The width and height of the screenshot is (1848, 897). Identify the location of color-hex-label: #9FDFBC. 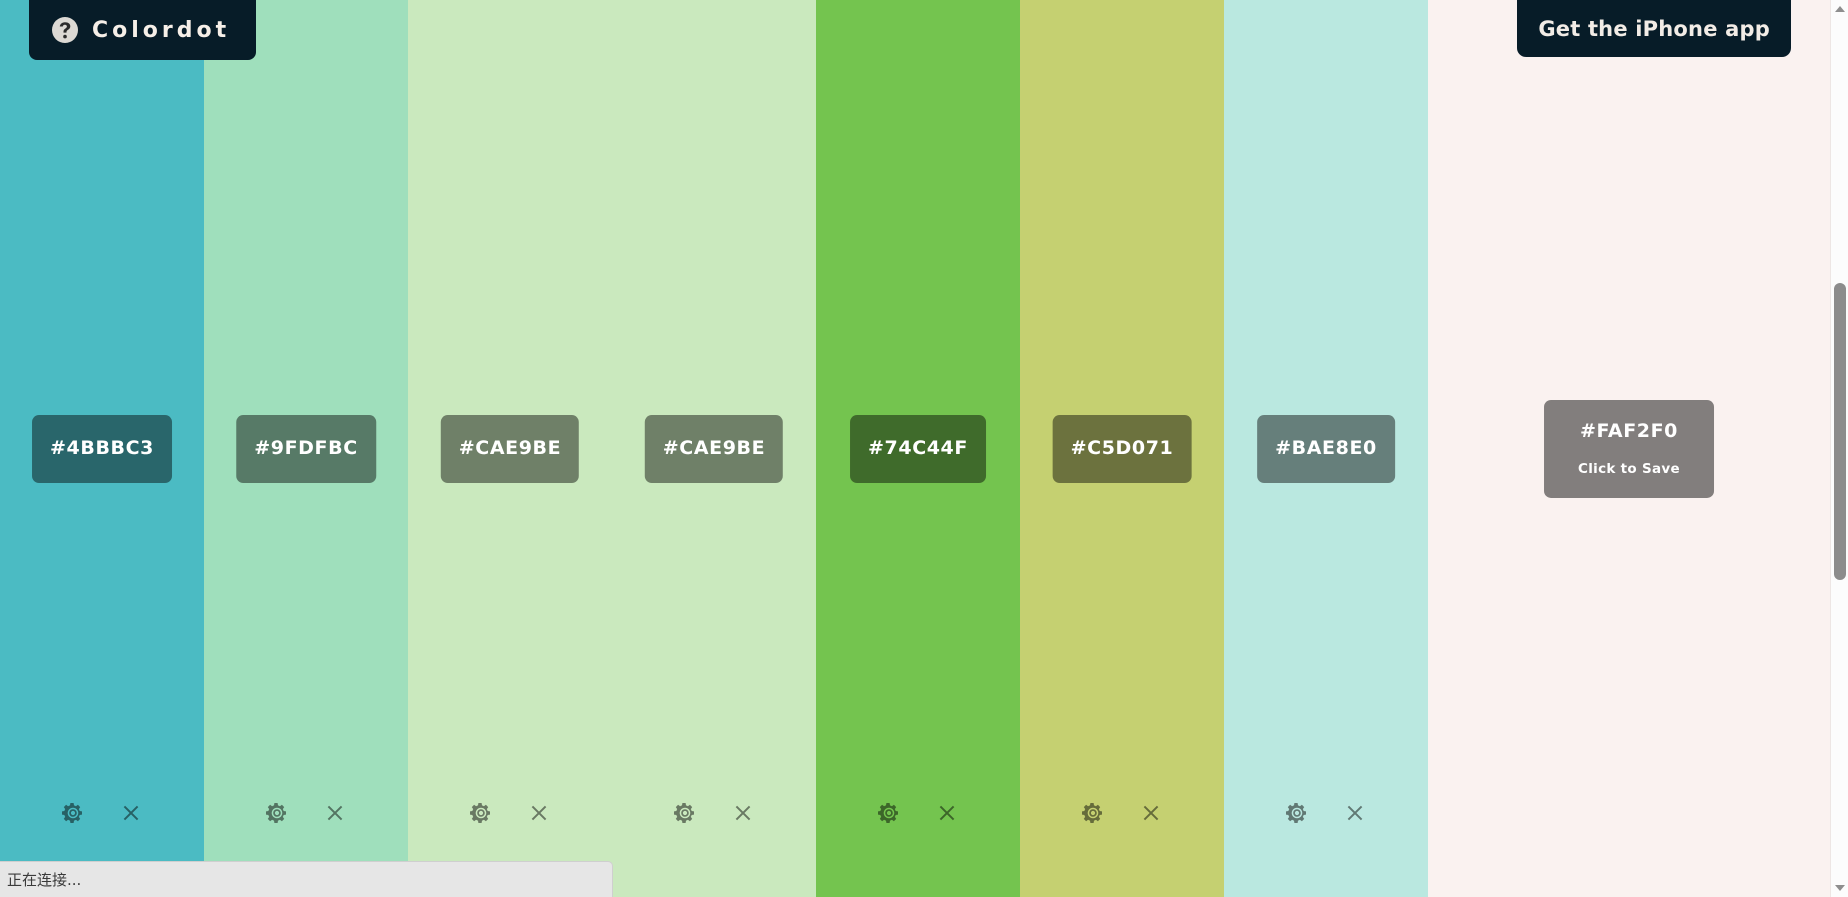
(306, 449).